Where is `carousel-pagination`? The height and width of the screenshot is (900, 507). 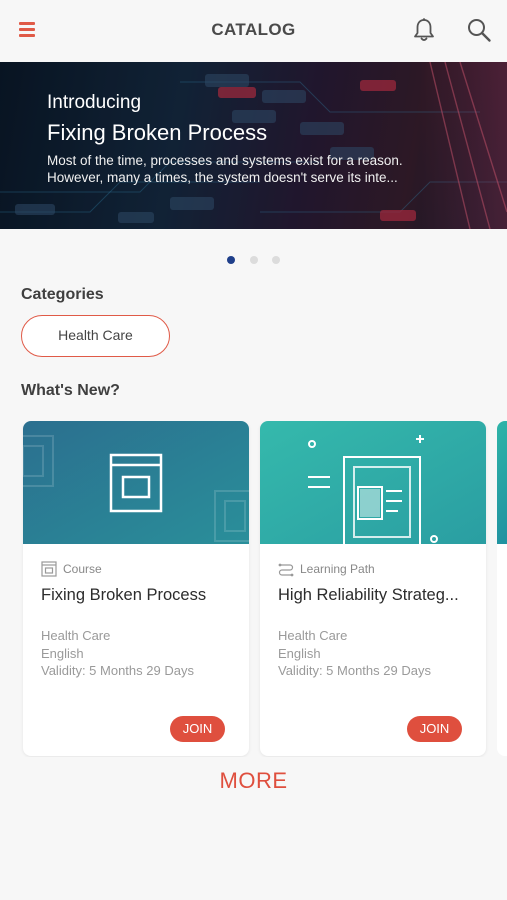
carousel-pagination is located at coordinates (253, 257).